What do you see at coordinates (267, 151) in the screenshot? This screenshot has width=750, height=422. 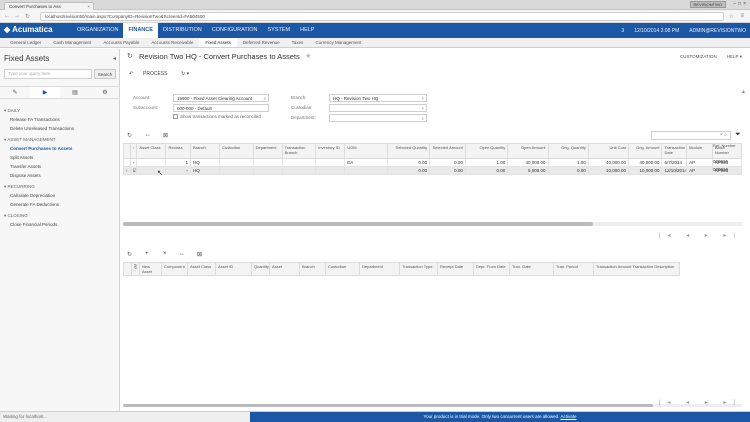 I see `col-department: Department` at bounding box center [267, 151].